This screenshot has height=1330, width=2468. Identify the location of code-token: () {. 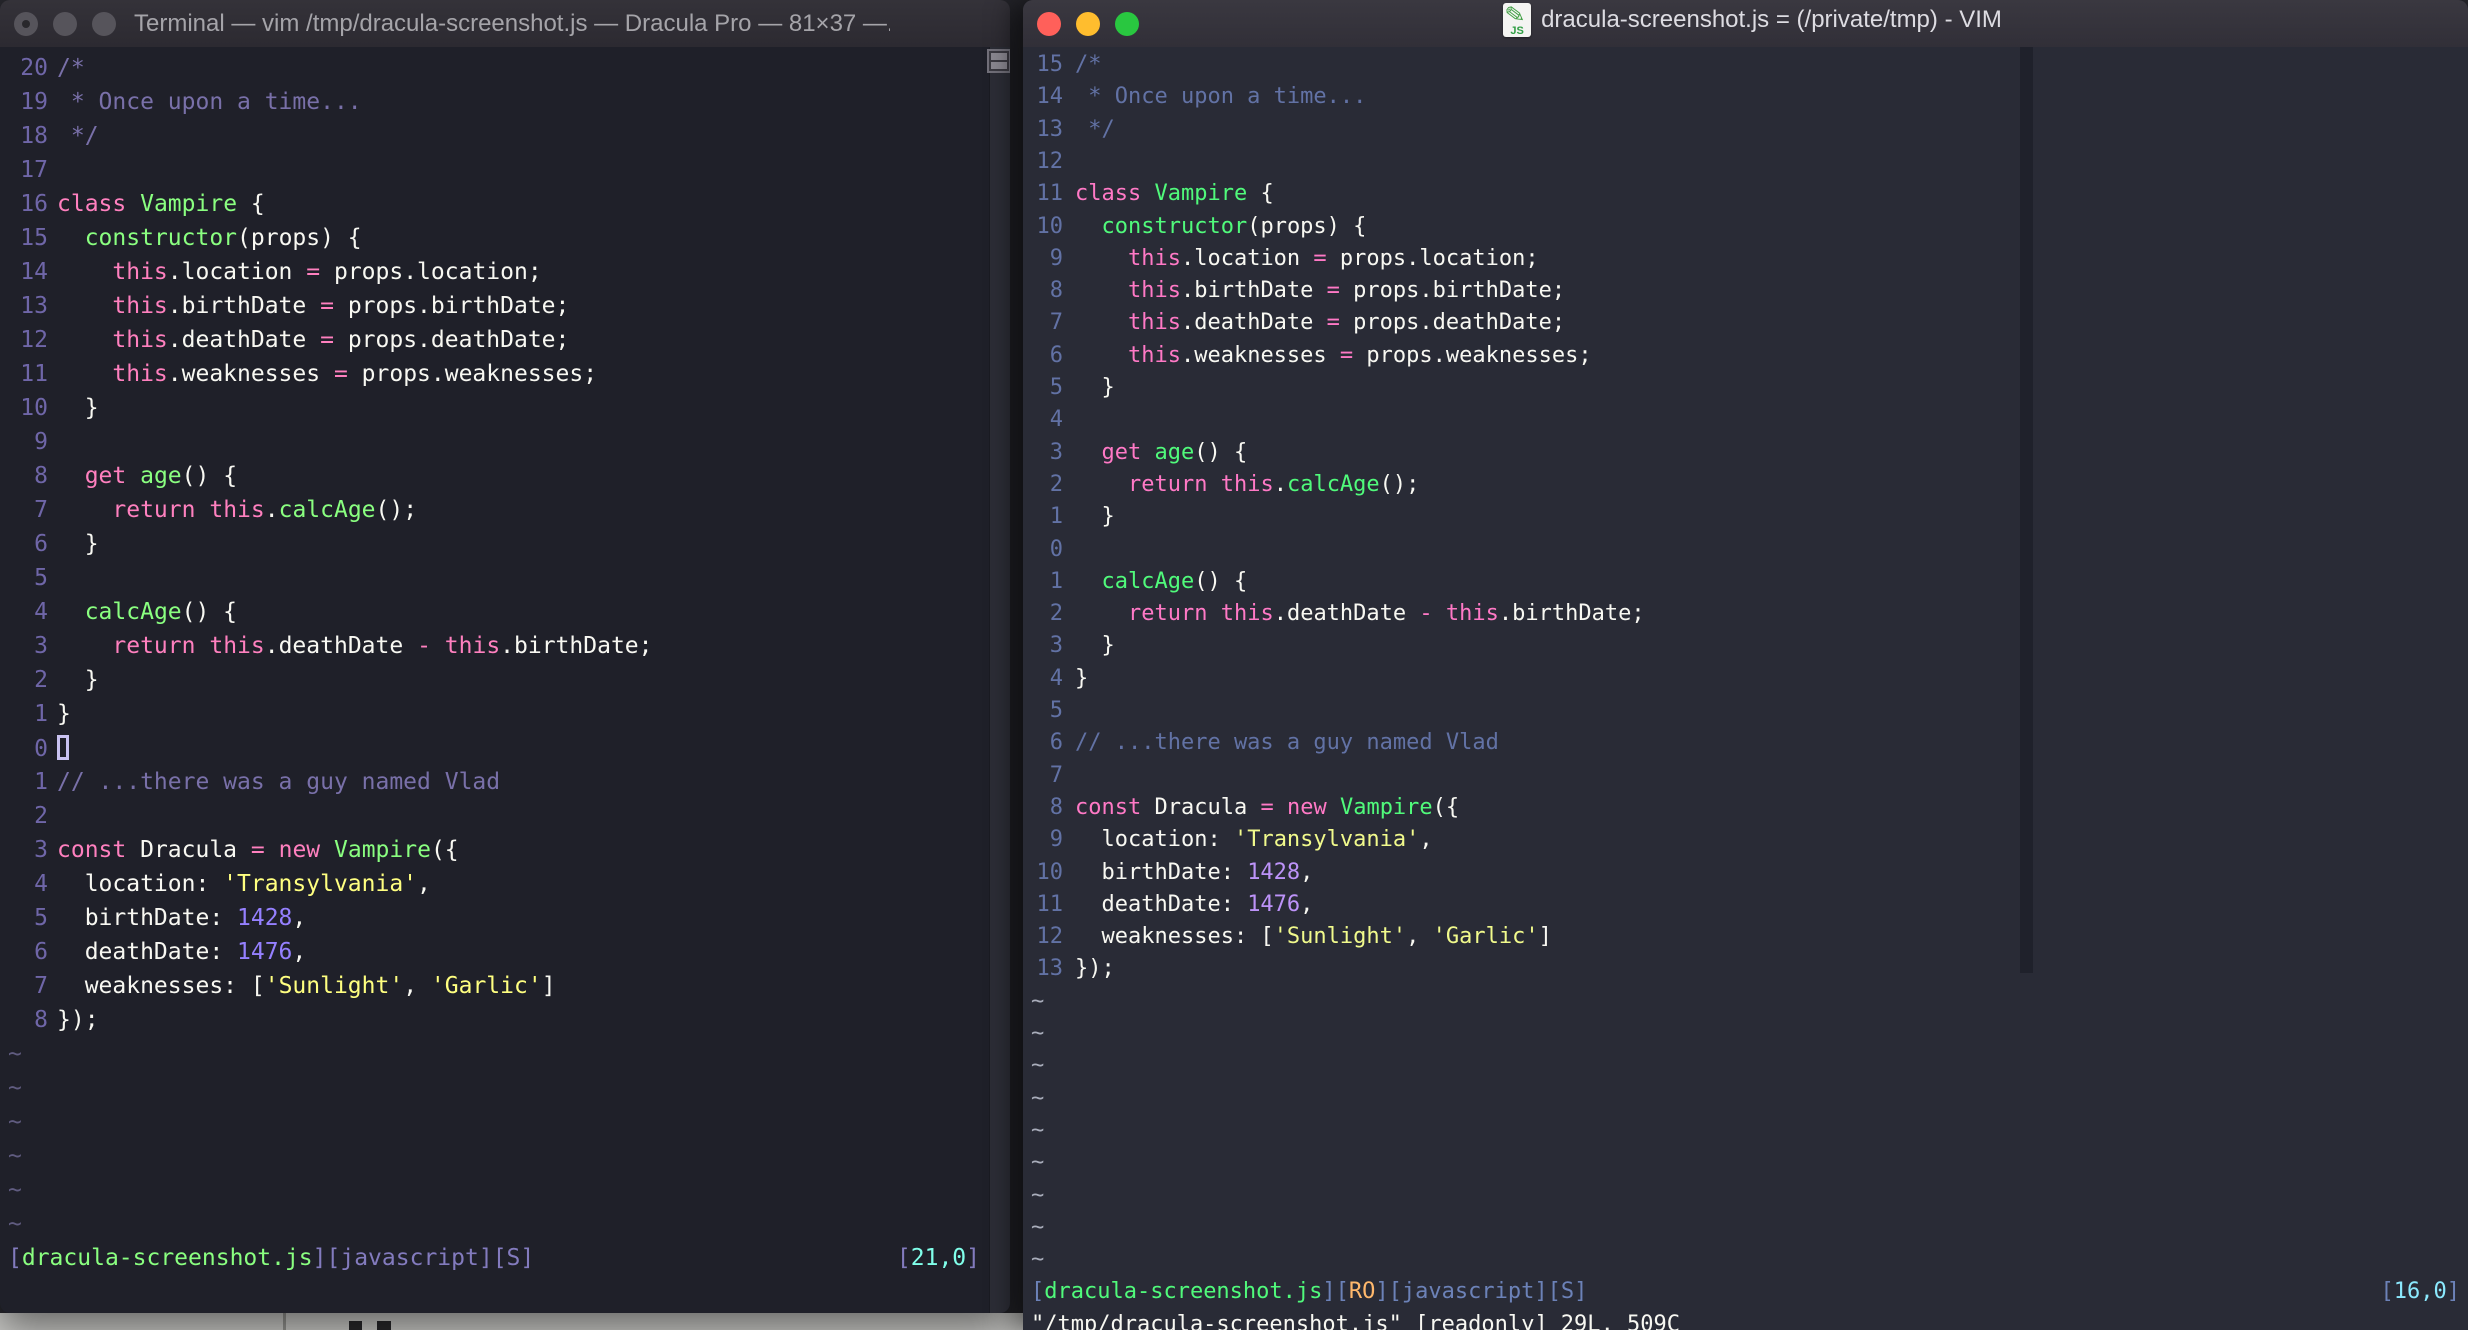
(209, 612).